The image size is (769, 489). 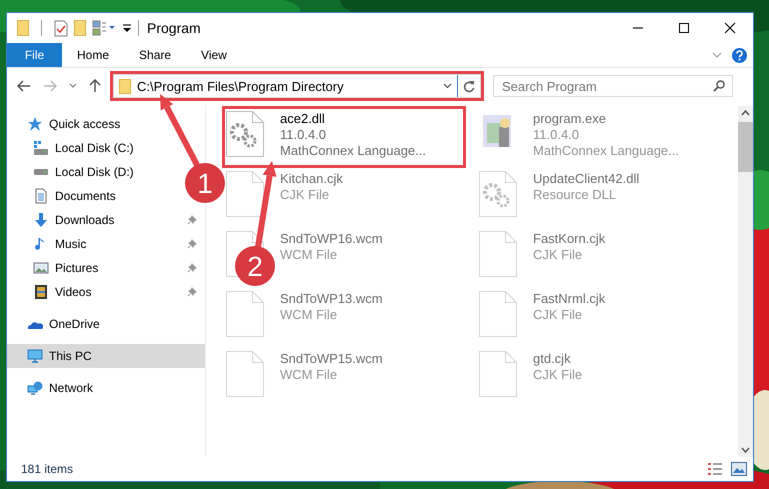 I want to click on star-icon, so click(x=35, y=124).